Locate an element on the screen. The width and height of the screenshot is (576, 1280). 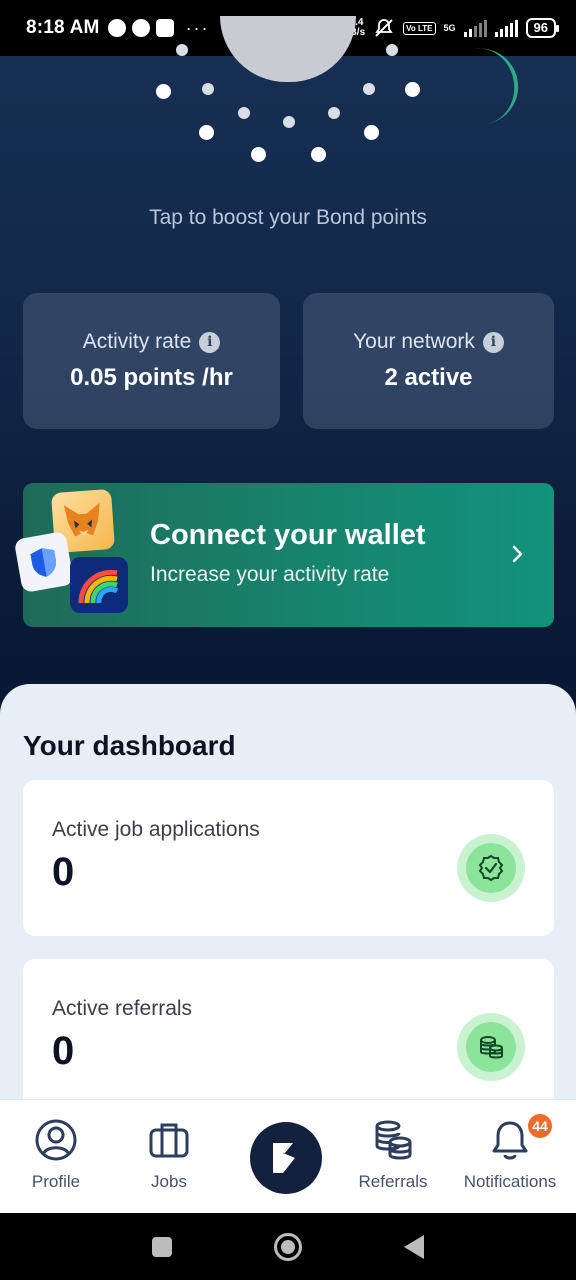
shield-wallet-icon is located at coordinates (44, 562).